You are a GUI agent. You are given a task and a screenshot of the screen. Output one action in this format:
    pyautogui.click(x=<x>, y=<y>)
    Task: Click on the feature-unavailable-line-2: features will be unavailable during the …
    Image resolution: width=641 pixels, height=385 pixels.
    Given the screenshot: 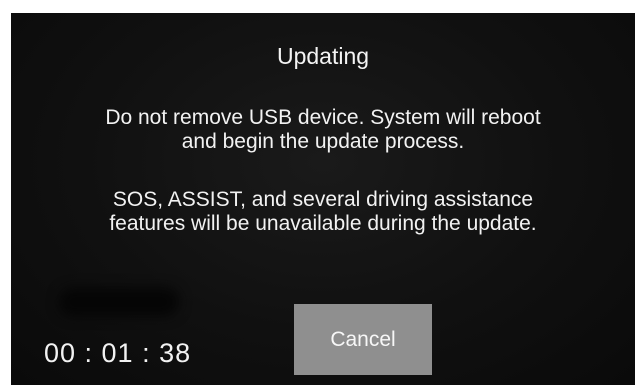 What is the action you would take?
    pyautogui.click(x=323, y=223)
    